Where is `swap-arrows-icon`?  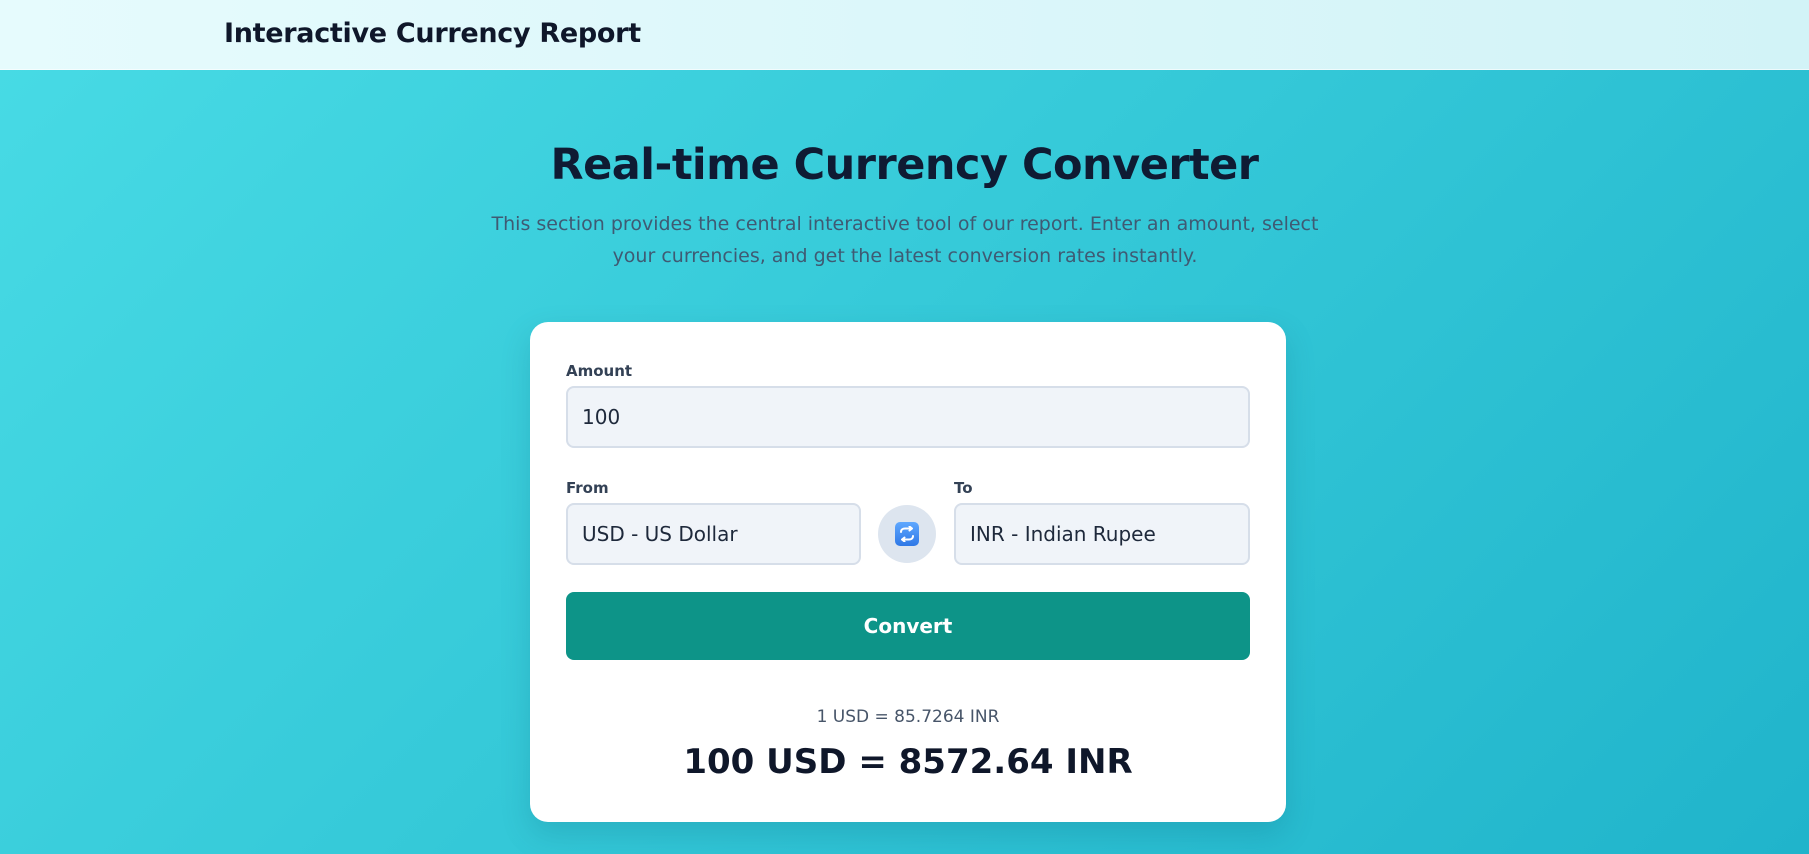 swap-arrows-icon is located at coordinates (907, 534).